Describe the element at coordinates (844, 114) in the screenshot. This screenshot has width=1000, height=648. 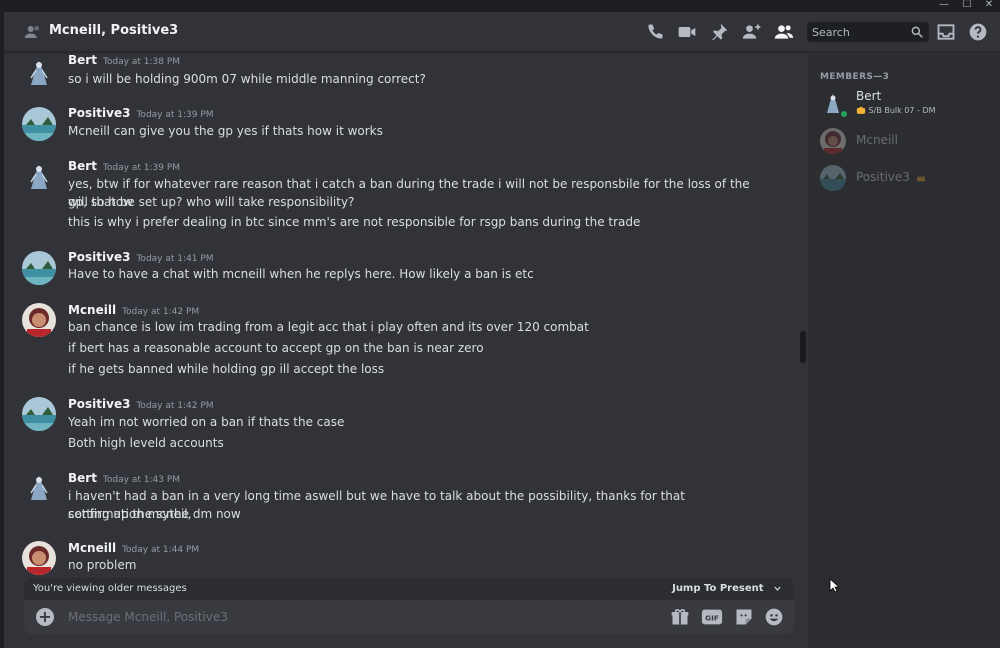
I see `online-status-dot` at that location.